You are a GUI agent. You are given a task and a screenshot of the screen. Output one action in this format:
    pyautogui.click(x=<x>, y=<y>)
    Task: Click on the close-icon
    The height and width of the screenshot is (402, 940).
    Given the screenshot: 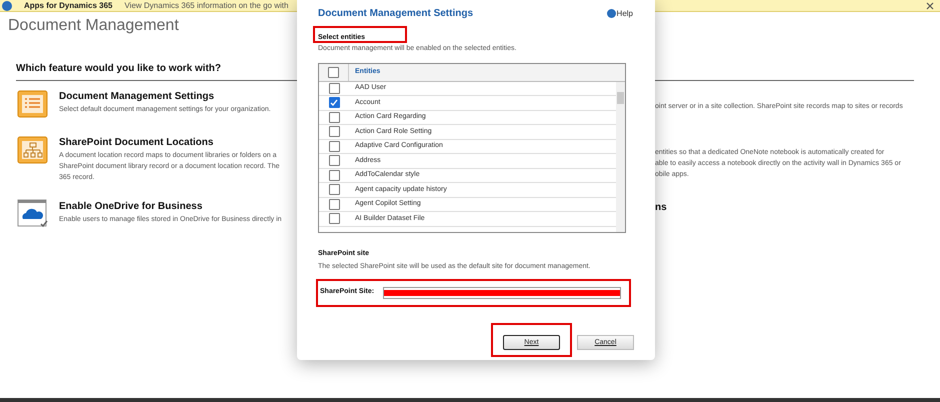 What is the action you would take?
    pyautogui.click(x=930, y=6)
    